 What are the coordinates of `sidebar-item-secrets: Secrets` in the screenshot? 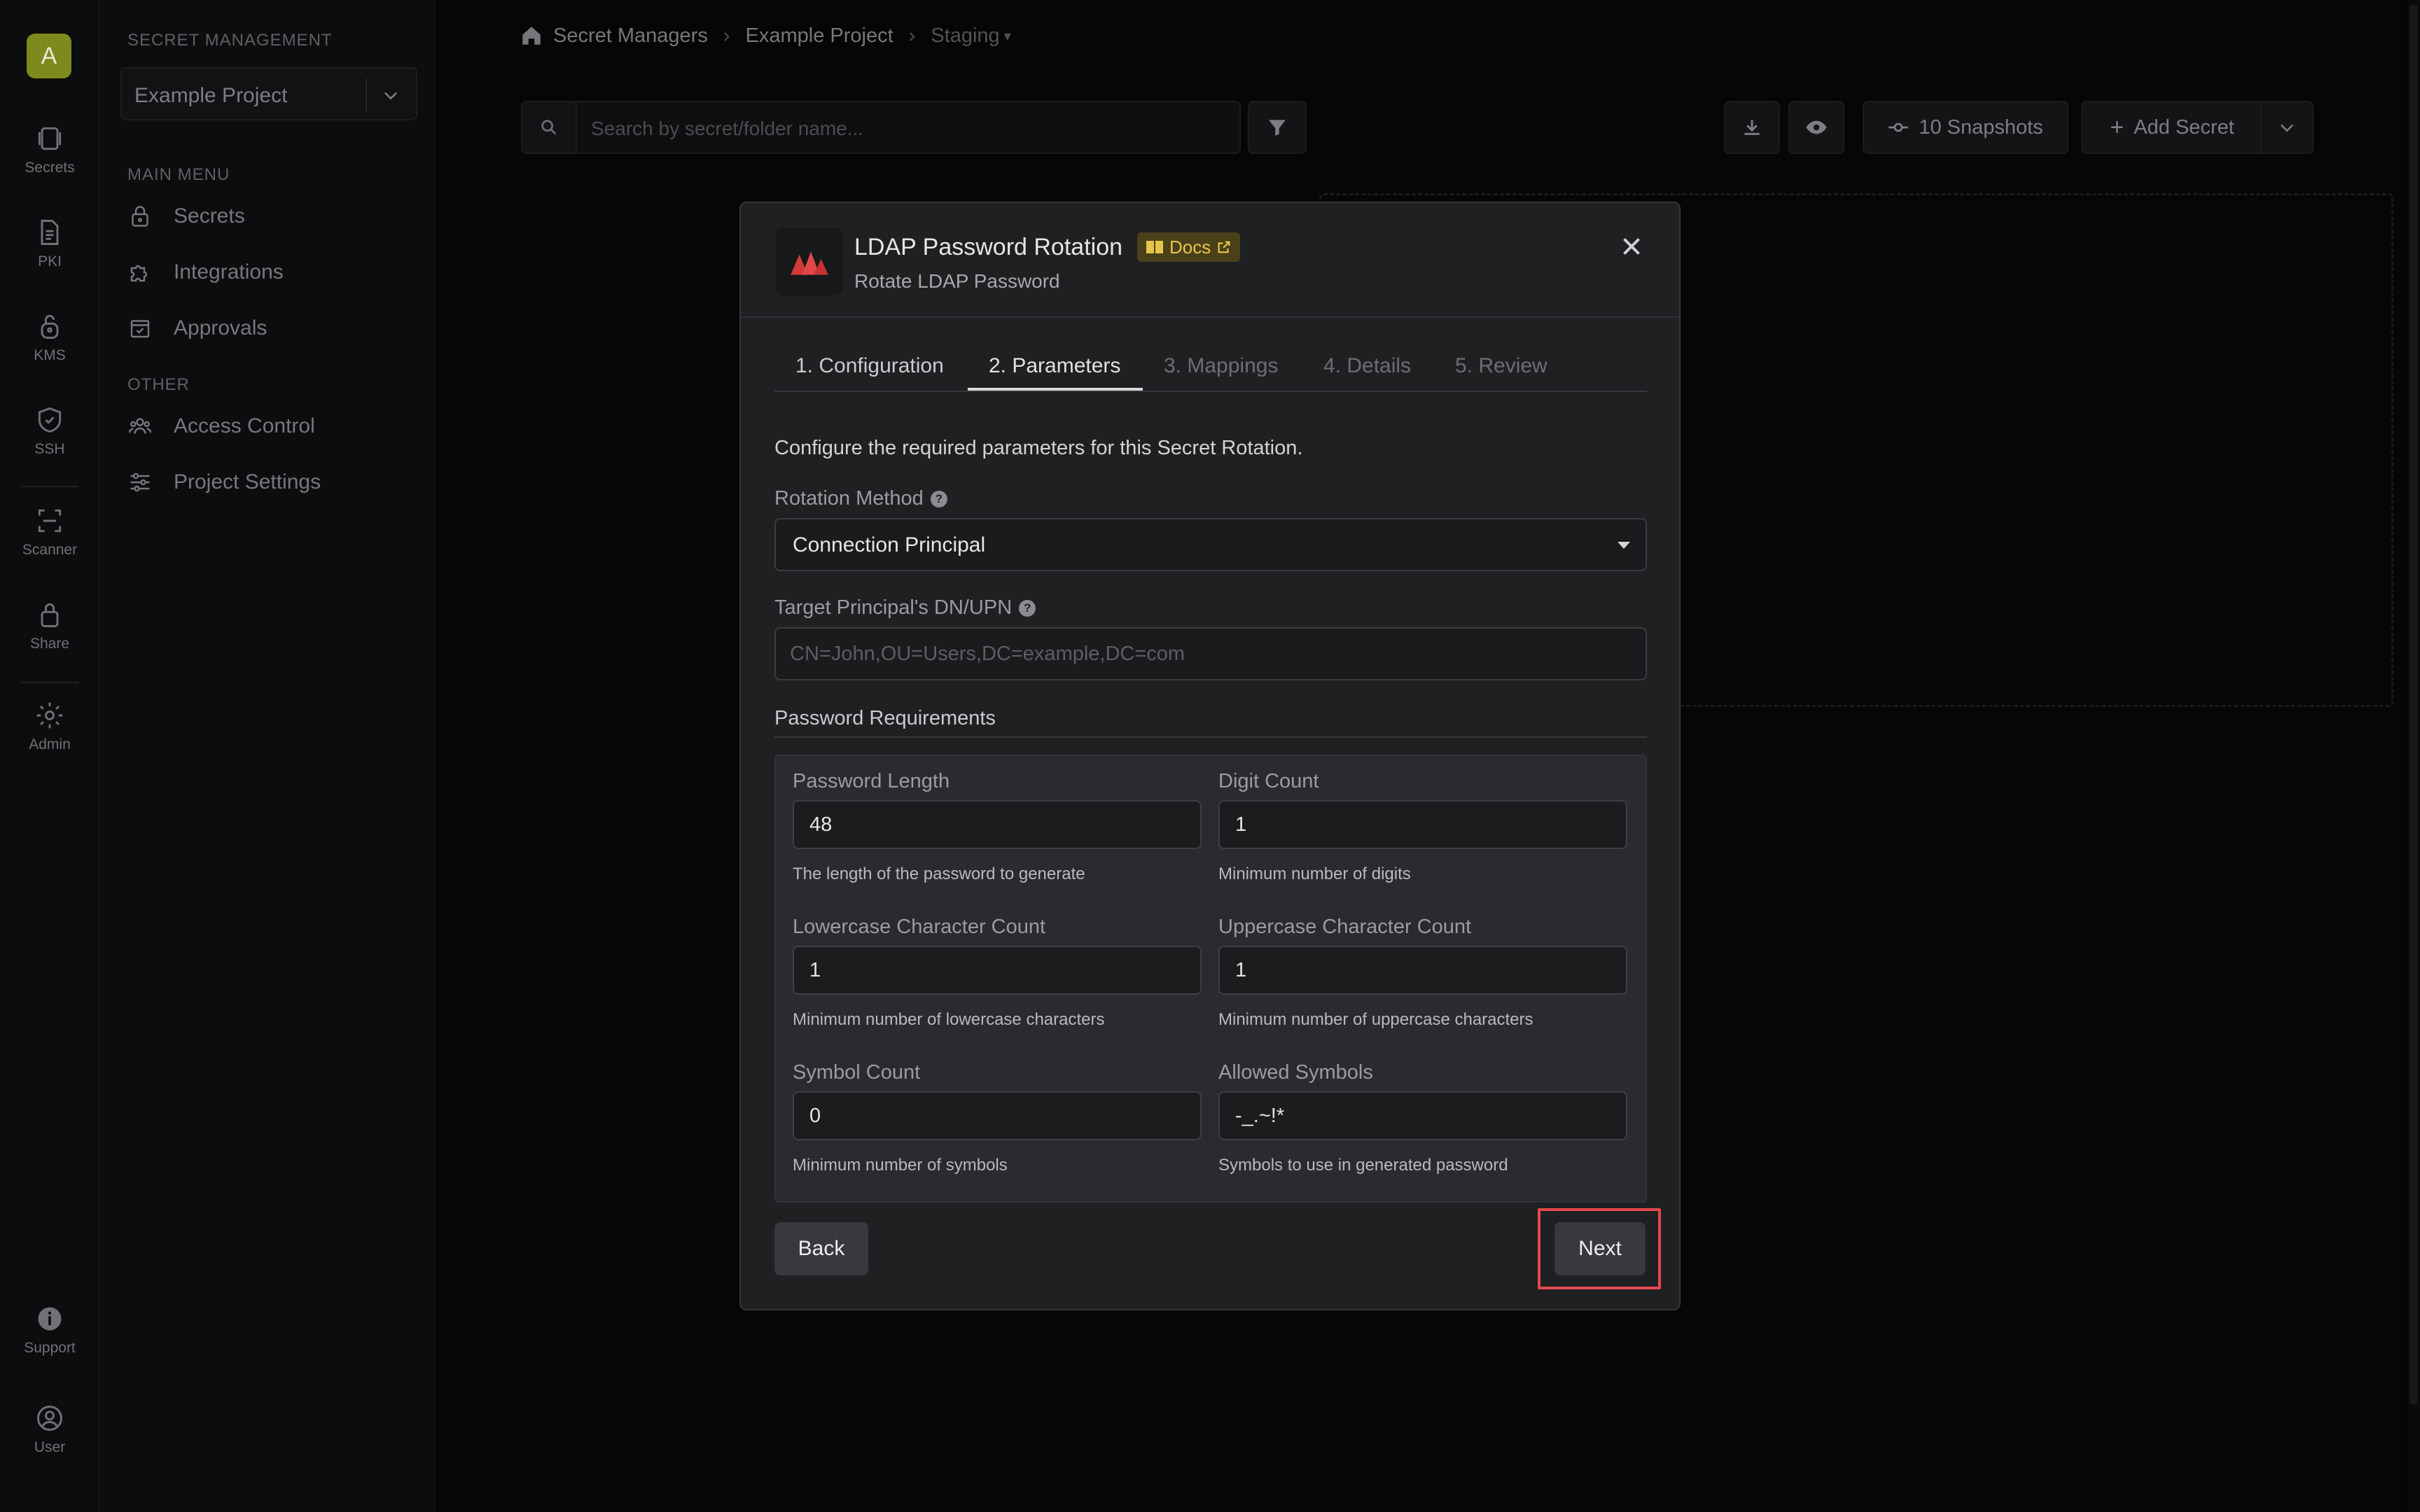 It's located at (186, 216).